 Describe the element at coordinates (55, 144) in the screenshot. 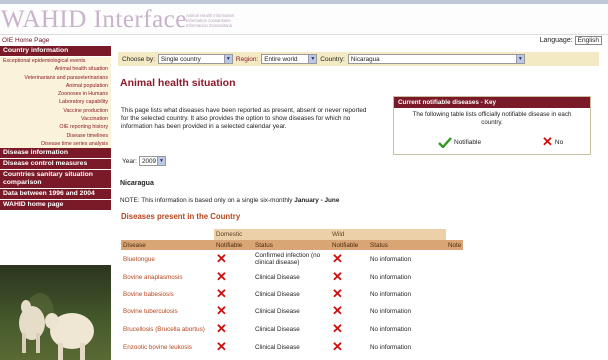

I see `sidebar-item-time-series: Disease time series analysis` at that location.